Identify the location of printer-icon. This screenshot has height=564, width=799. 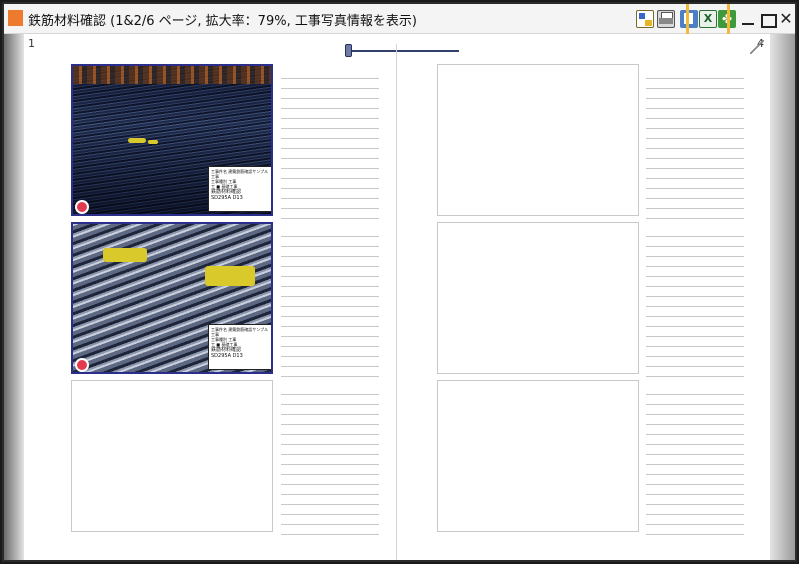
(666, 19).